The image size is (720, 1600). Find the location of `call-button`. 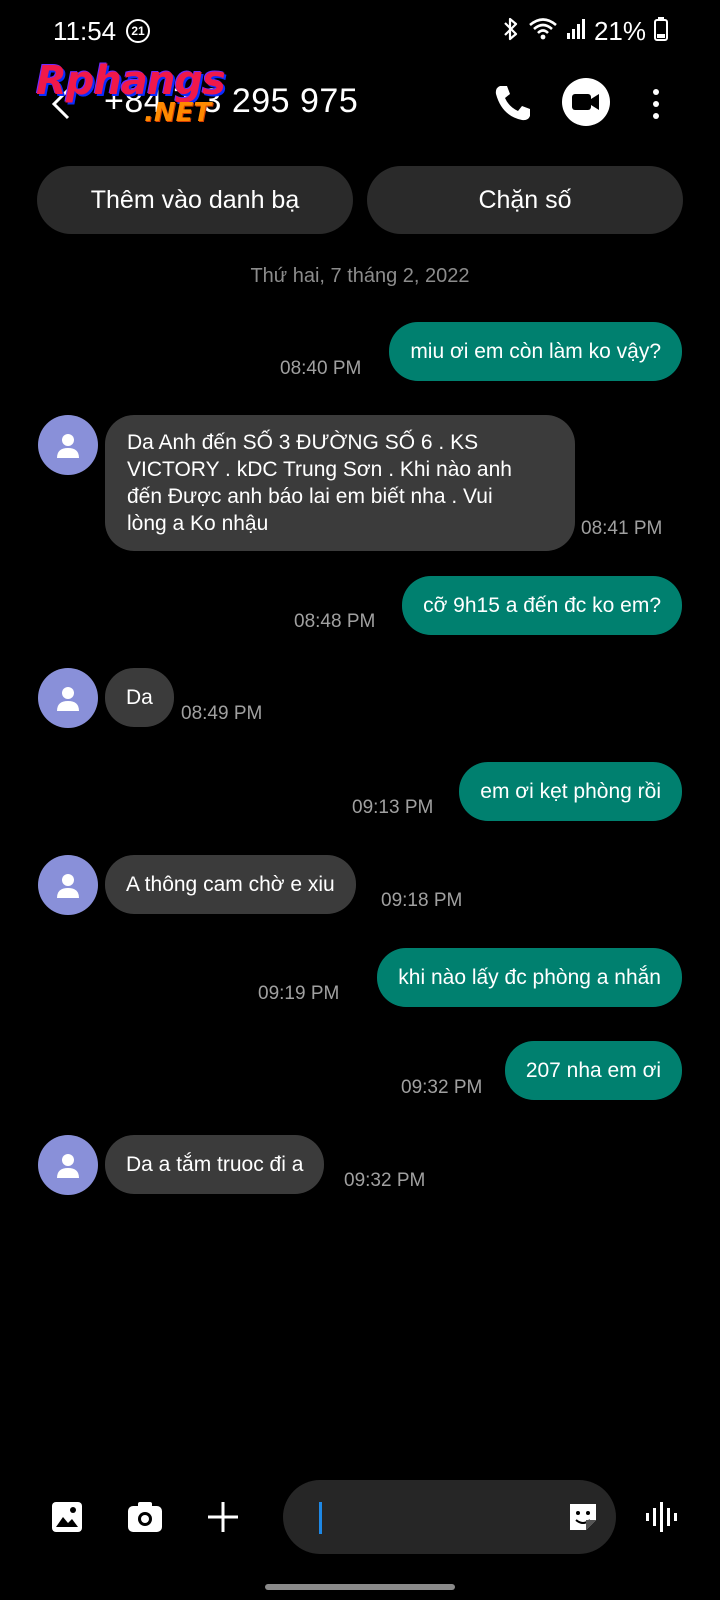

call-button is located at coordinates (513, 103).